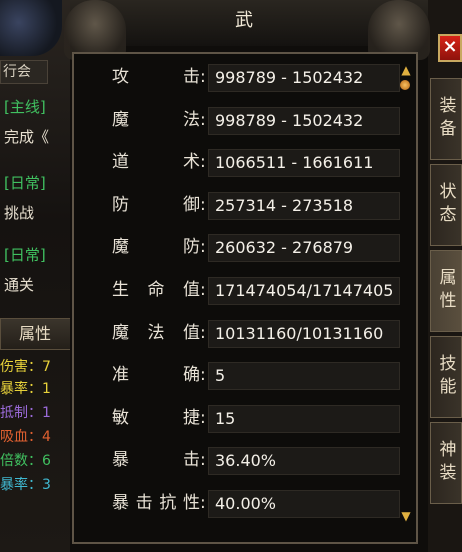 The height and width of the screenshot is (552, 462). What do you see at coordinates (168, 503) in the screenshot?
I see `stat-label-char: 抗` at bounding box center [168, 503].